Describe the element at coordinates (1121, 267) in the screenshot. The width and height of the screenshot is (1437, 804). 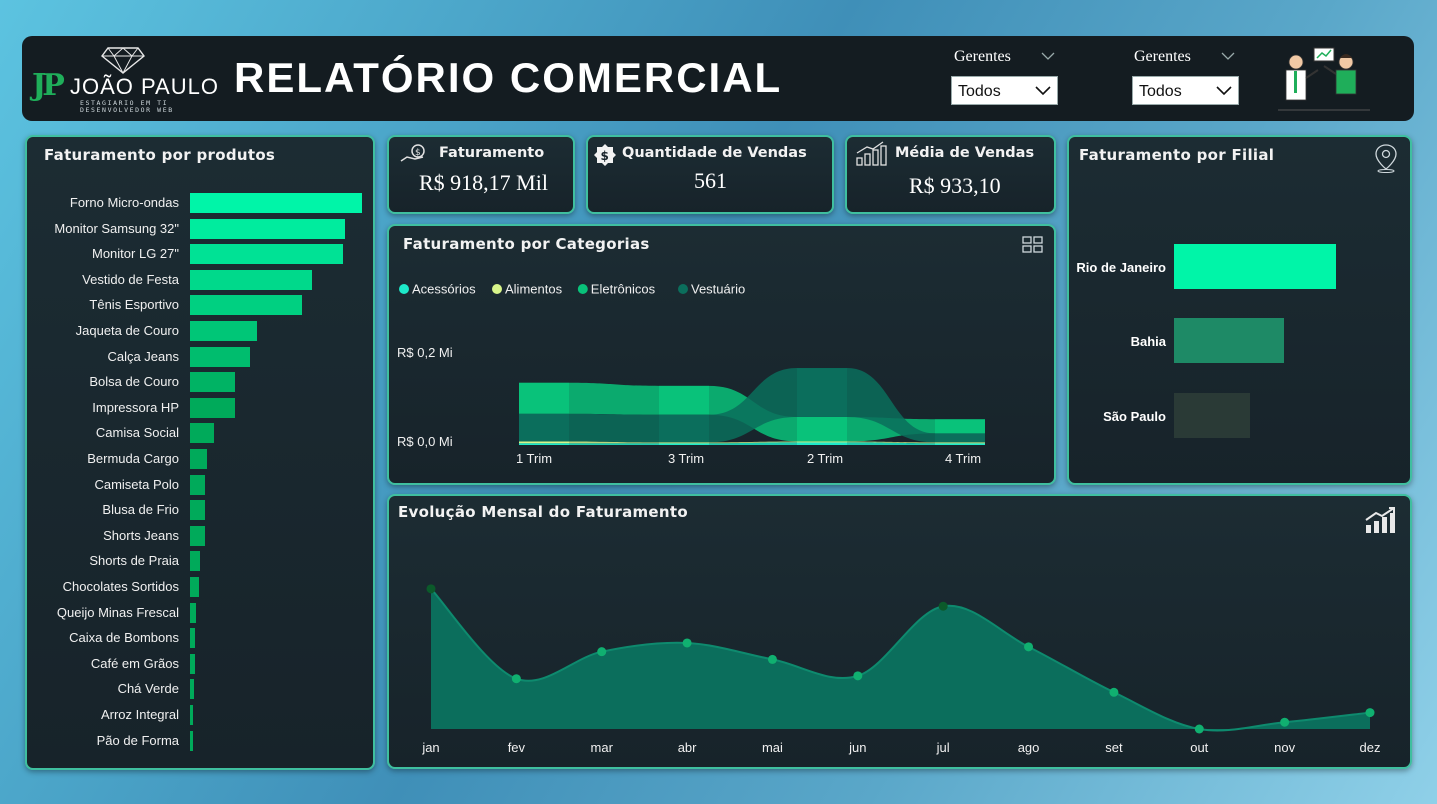
I see `branch-label: Rio de Janeiro` at that location.